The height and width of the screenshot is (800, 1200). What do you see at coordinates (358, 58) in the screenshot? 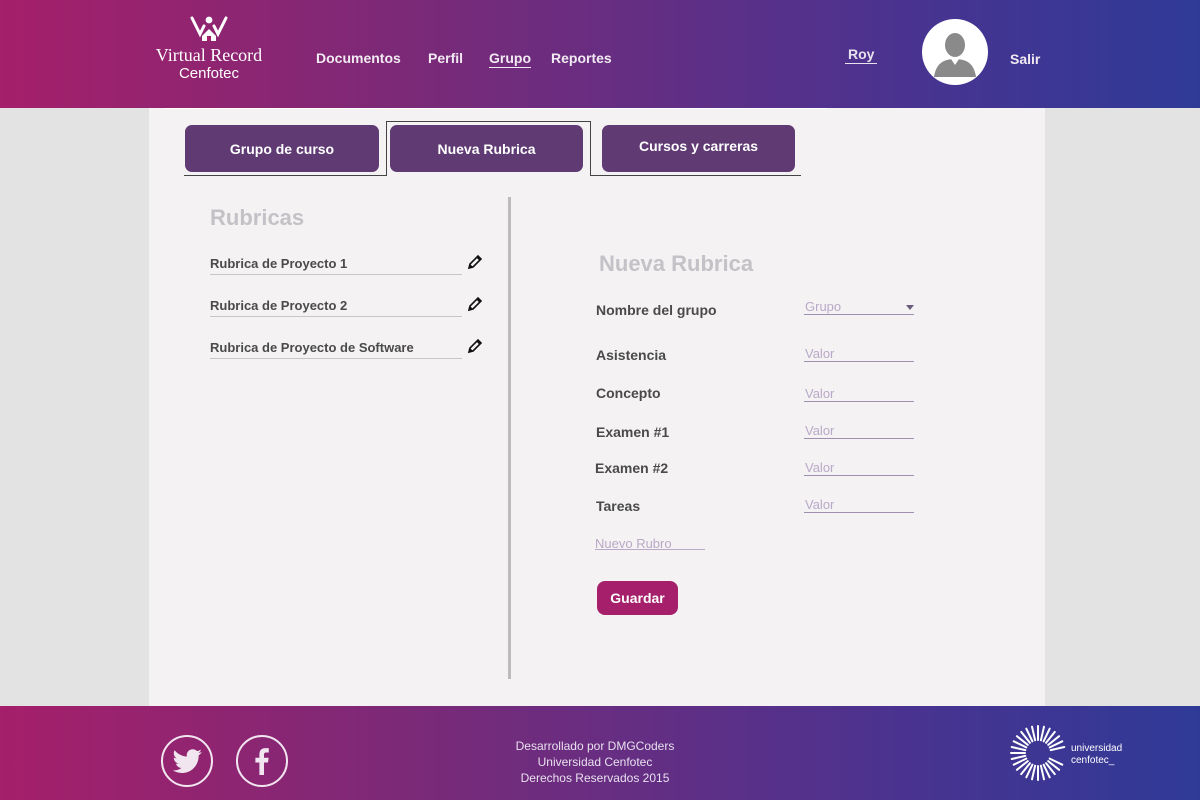
I see `nav-documentos: Documentos` at bounding box center [358, 58].